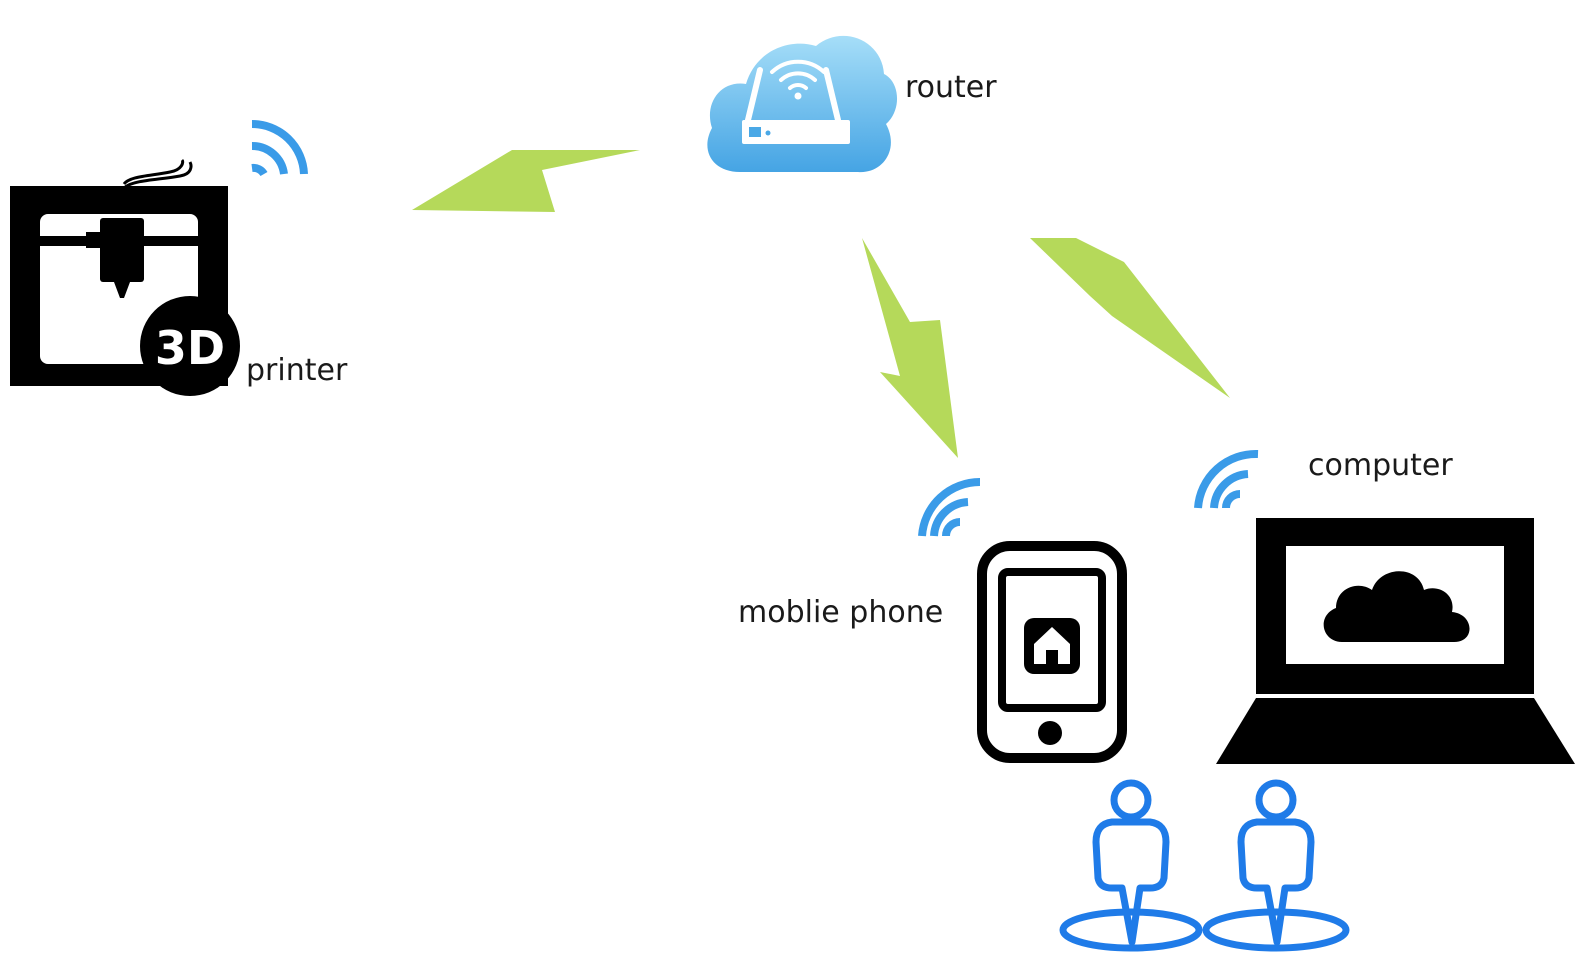 This screenshot has height=957, width=1575. I want to click on phone-label: moblie phone, so click(841, 612).